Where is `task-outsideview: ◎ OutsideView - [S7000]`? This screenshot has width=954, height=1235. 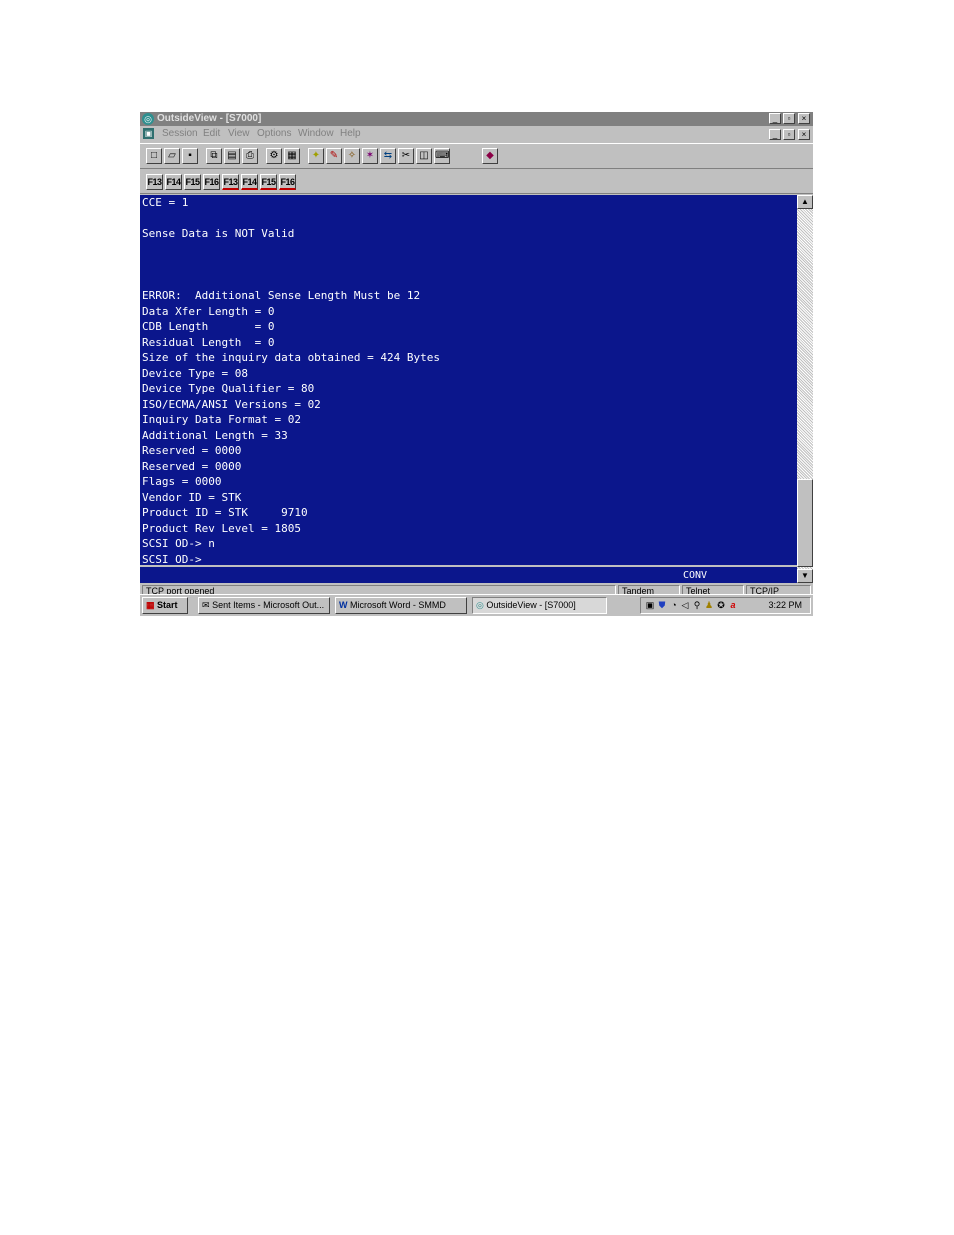
task-outsideview: ◎ OutsideView - [S7000] is located at coordinates (539, 605).